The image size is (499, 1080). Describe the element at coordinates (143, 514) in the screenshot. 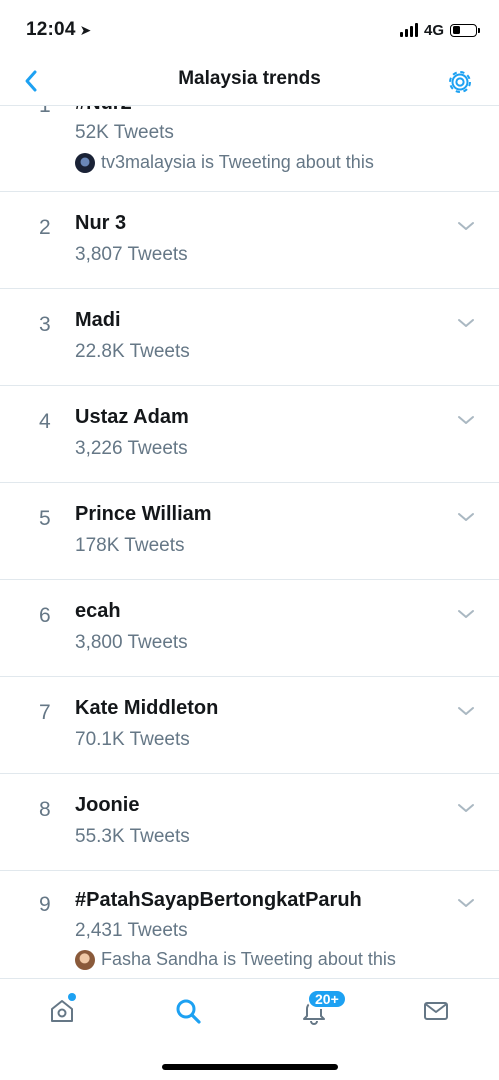

I see `trend-name: Prince William` at that location.